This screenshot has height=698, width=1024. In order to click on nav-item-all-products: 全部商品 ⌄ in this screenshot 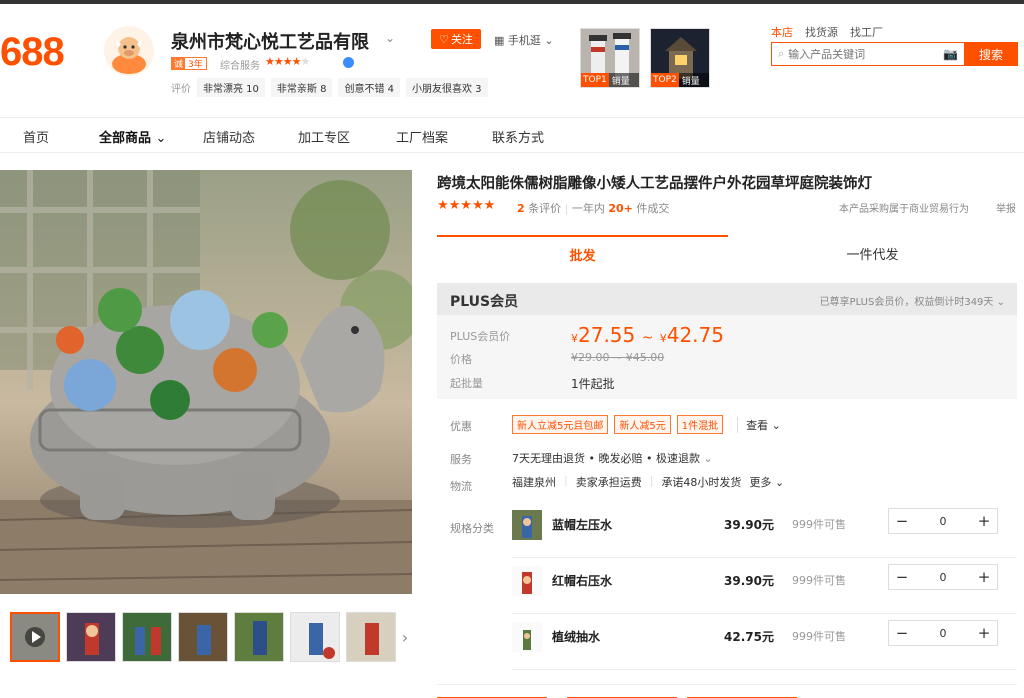, I will do `click(132, 136)`.